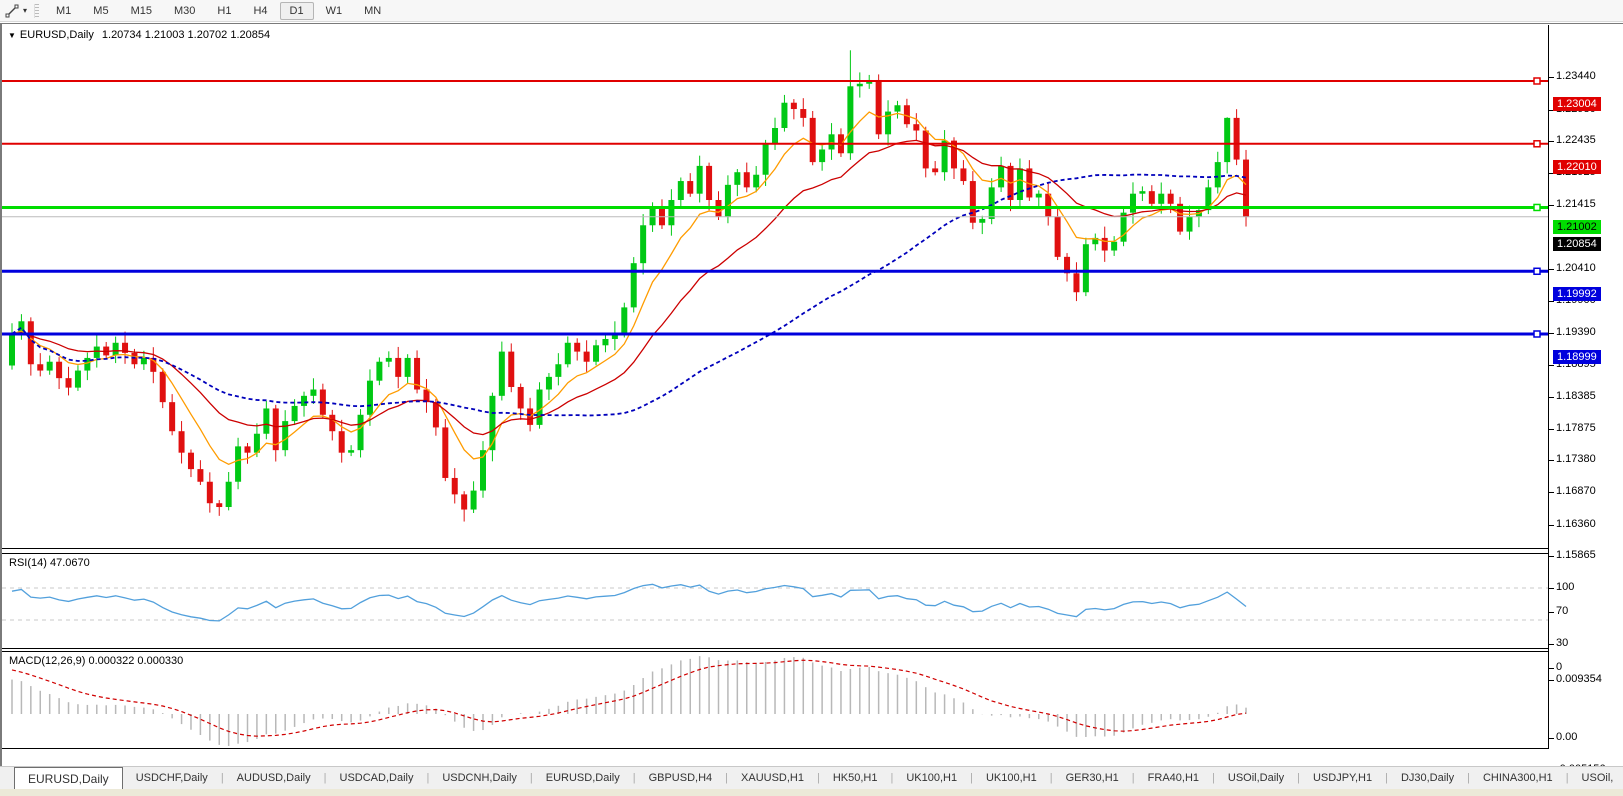 The width and height of the screenshot is (1623, 796). Describe the element at coordinates (1577, 227) in the screenshot. I see `price-badge: 1.21002` at that location.